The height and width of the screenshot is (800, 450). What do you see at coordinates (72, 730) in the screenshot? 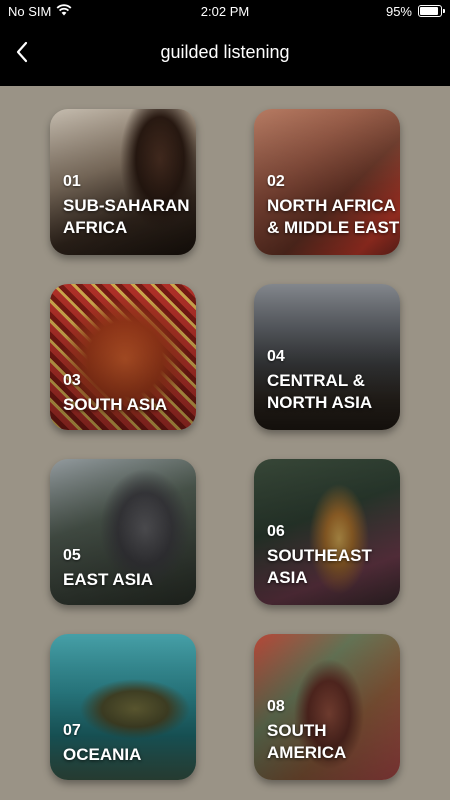
I see `region-number: 07` at bounding box center [72, 730].